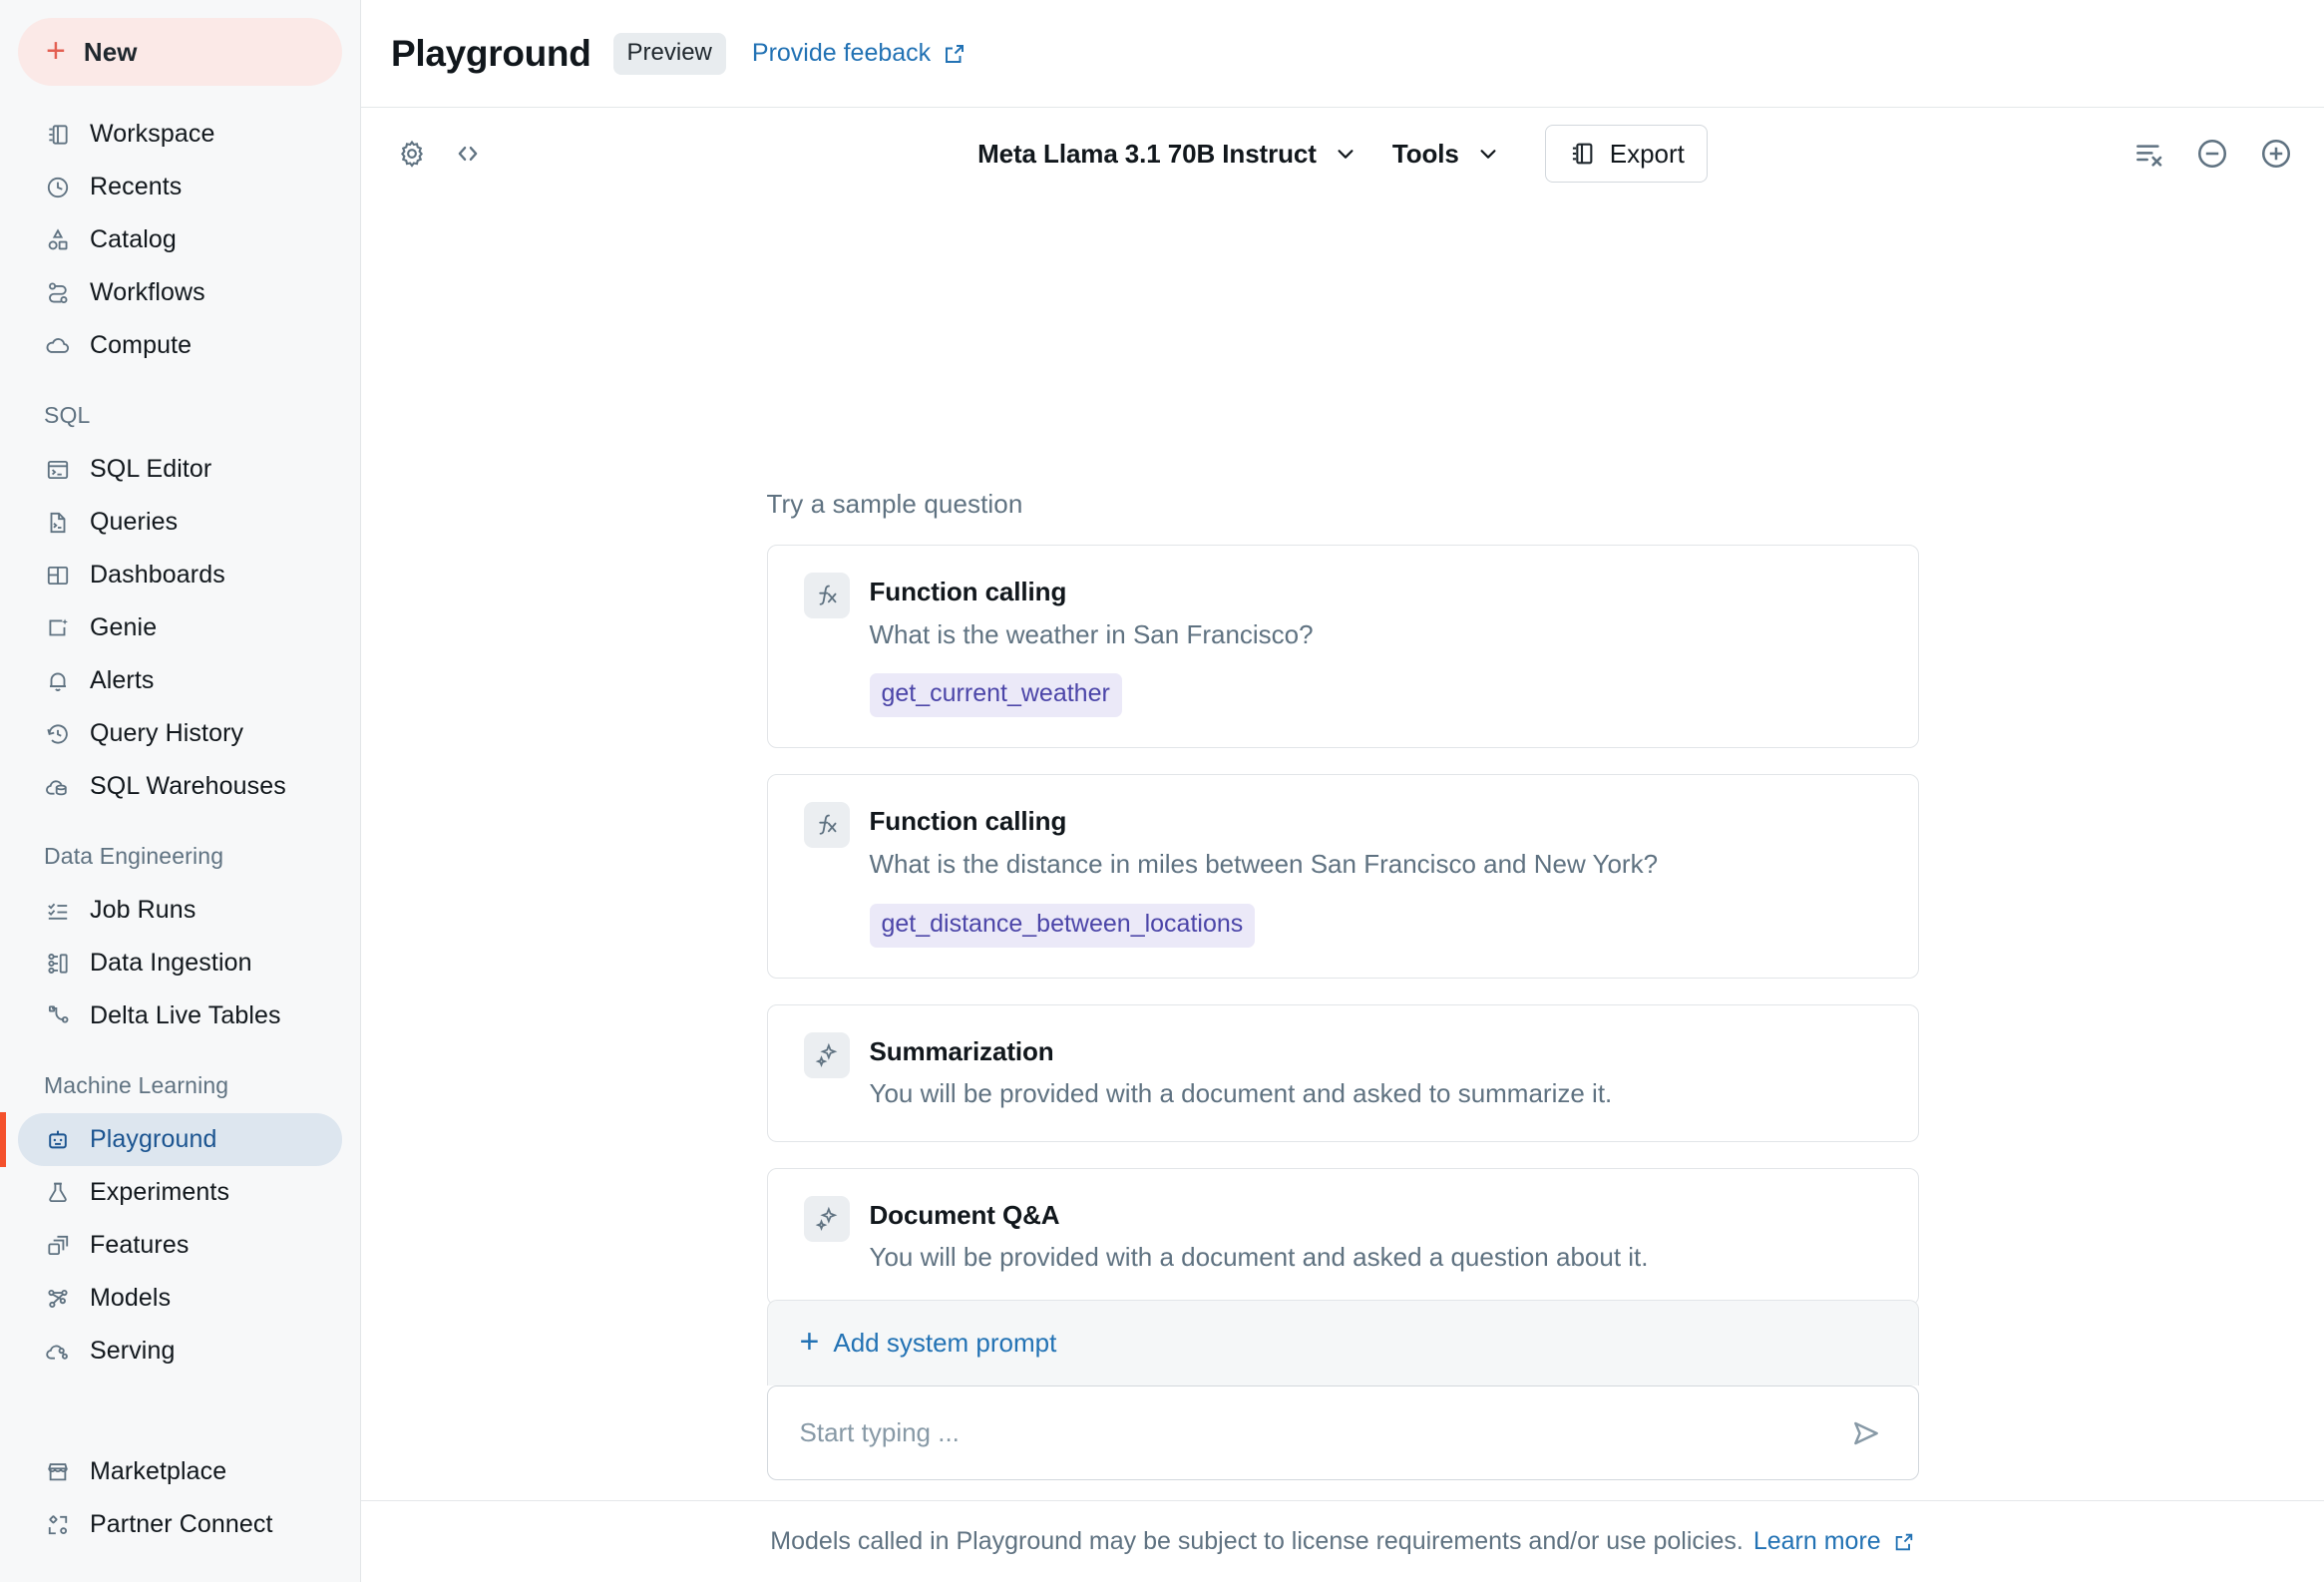  Describe the element at coordinates (894, 504) in the screenshot. I see `samples-title: Try a sample question` at that location.